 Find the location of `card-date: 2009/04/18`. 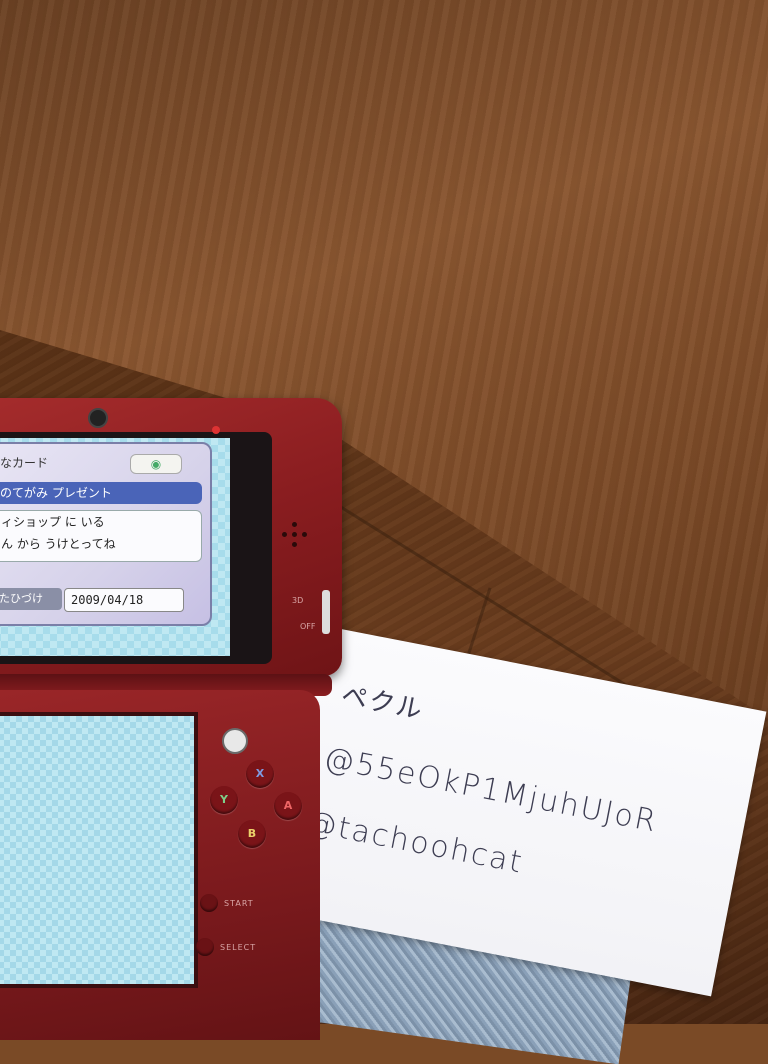

card-date: 2009/04/18 is located at coordinates (124, 600).